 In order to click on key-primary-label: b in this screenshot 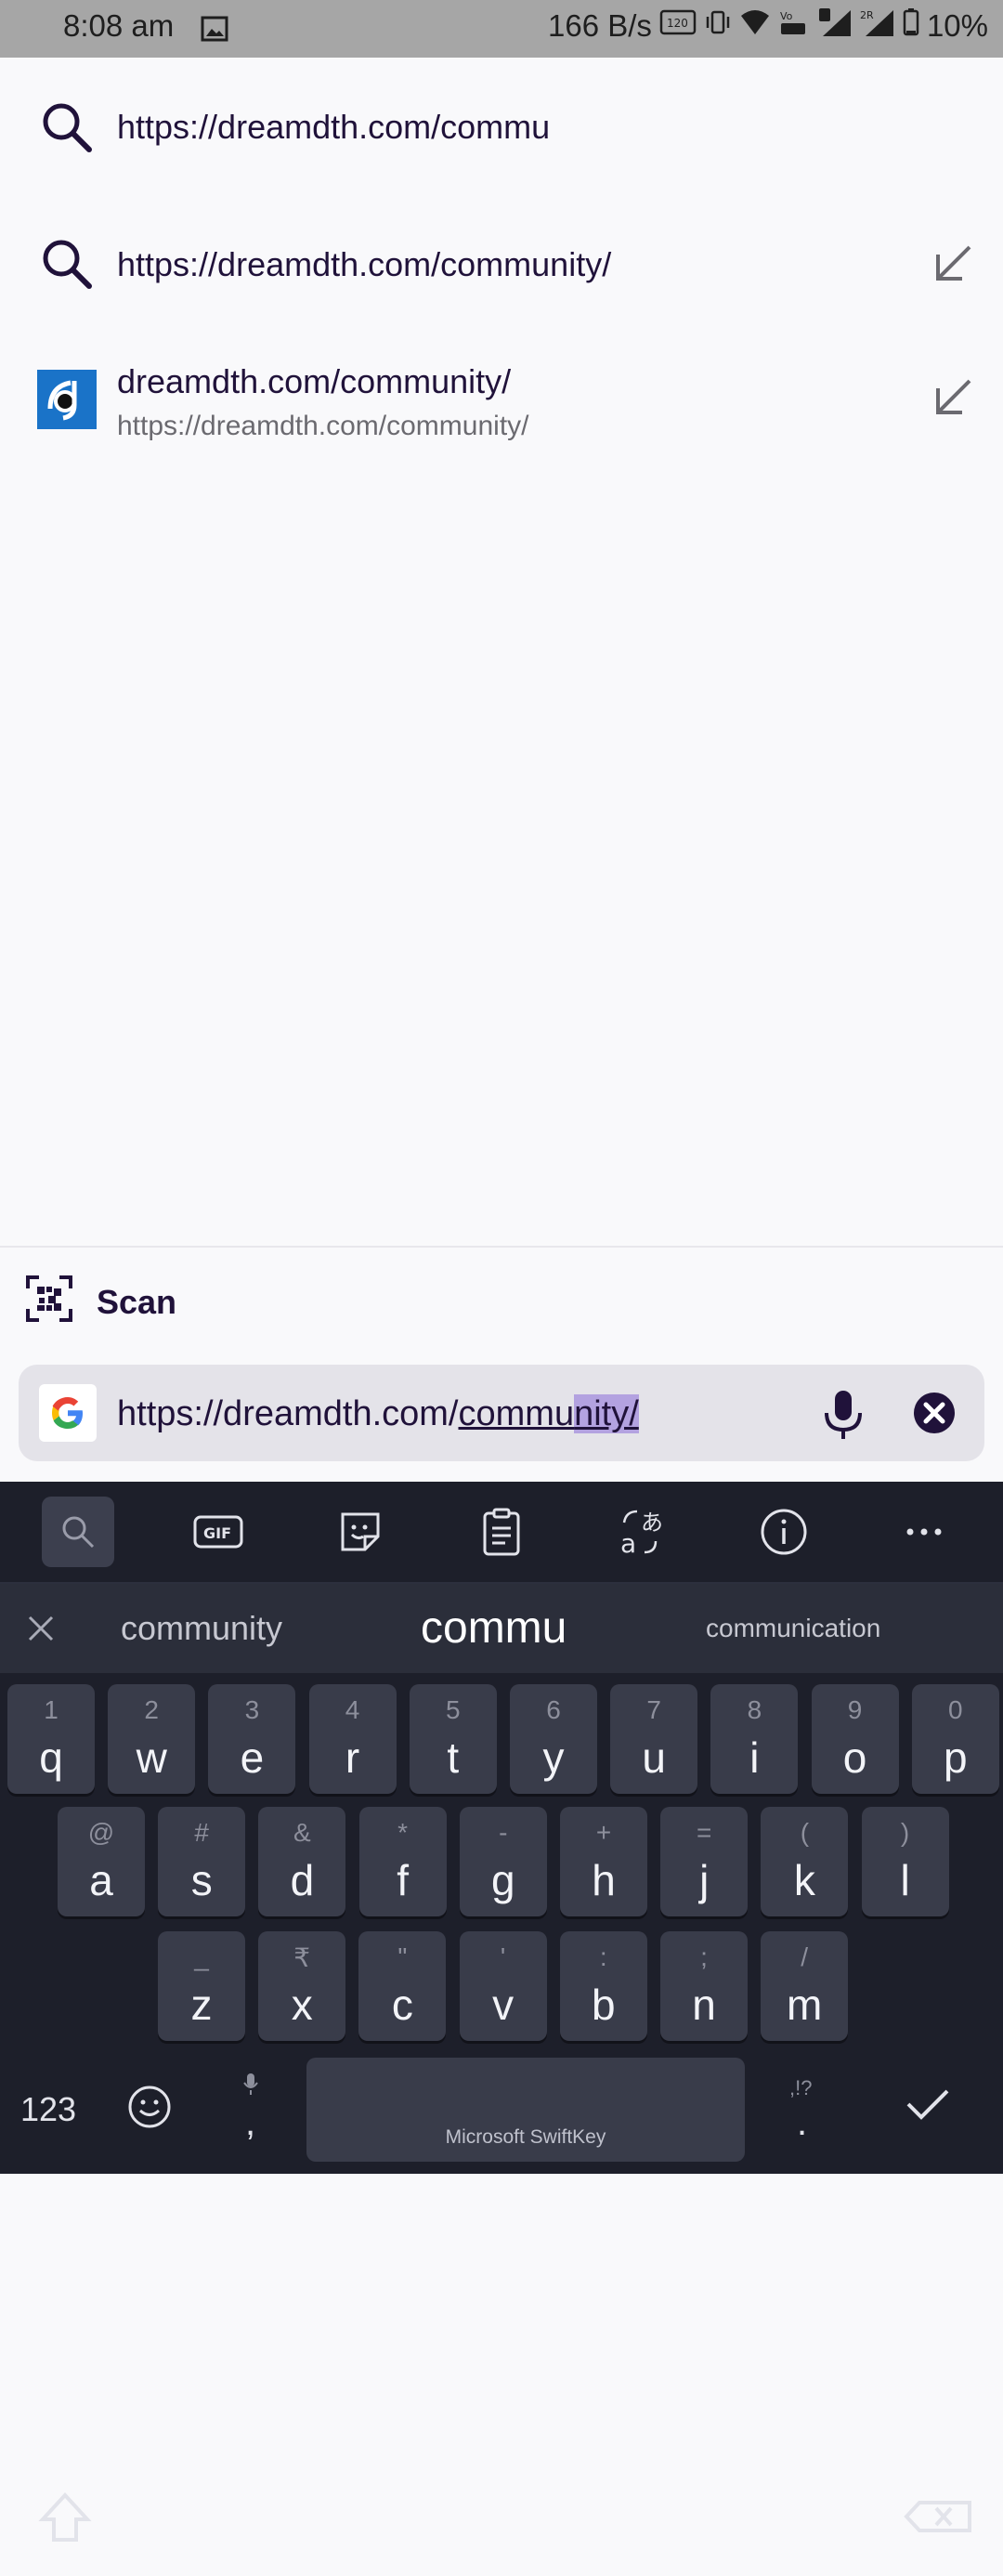, I will do `click(604, 2005)`.